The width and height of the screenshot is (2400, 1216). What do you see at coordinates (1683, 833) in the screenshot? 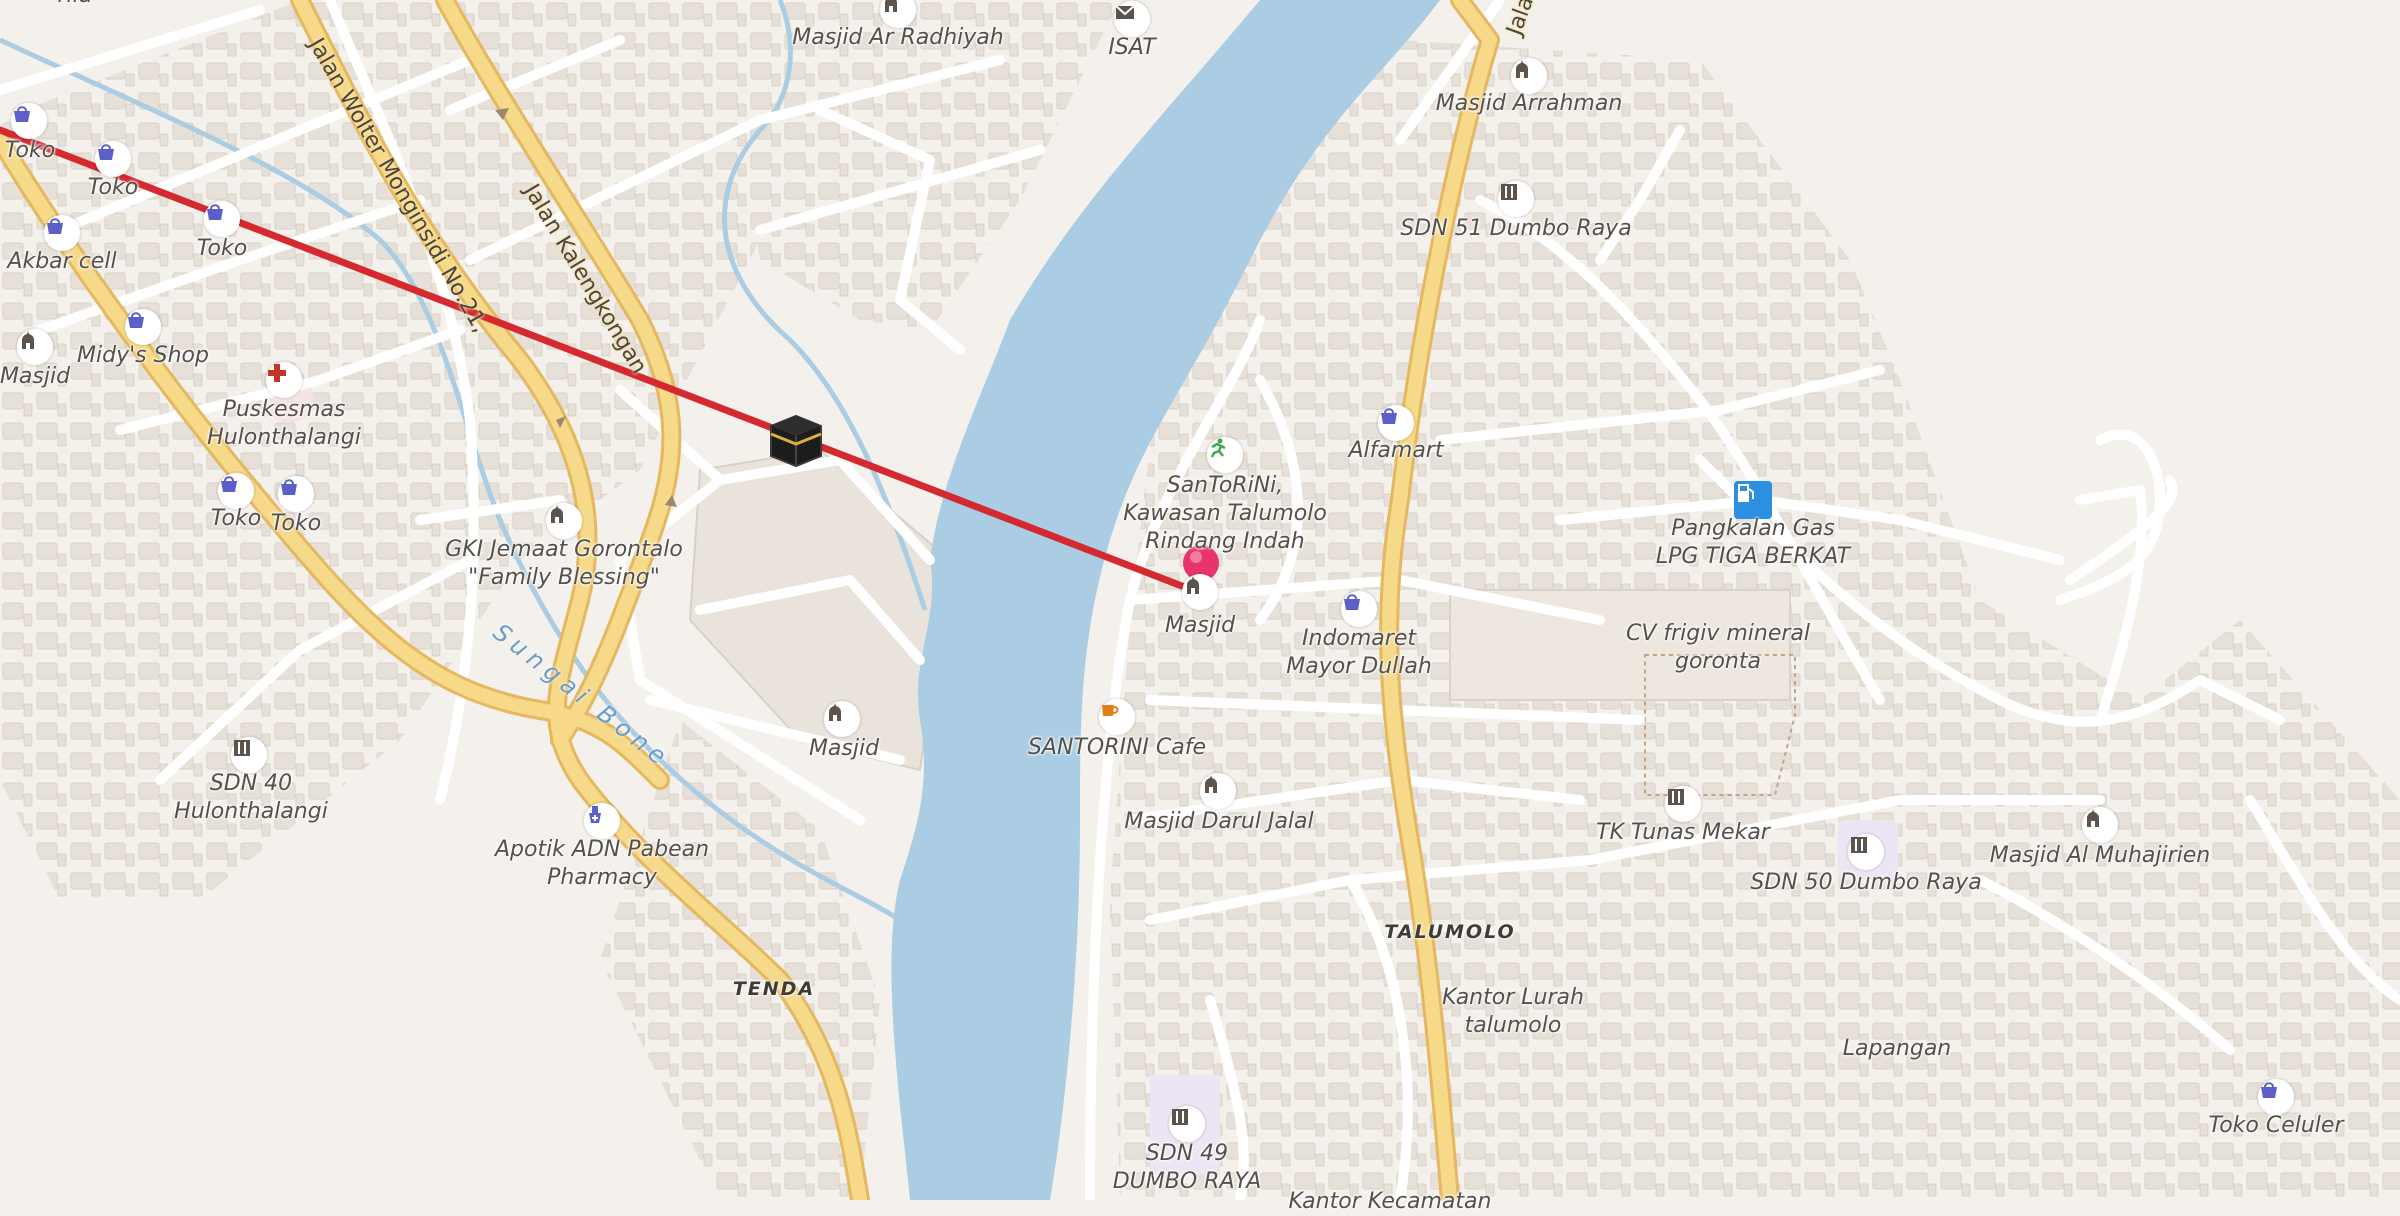
I see `poi-label-tk-tunas-mekar: TK Tunas Mekar` at bounding box center [1683, 833].